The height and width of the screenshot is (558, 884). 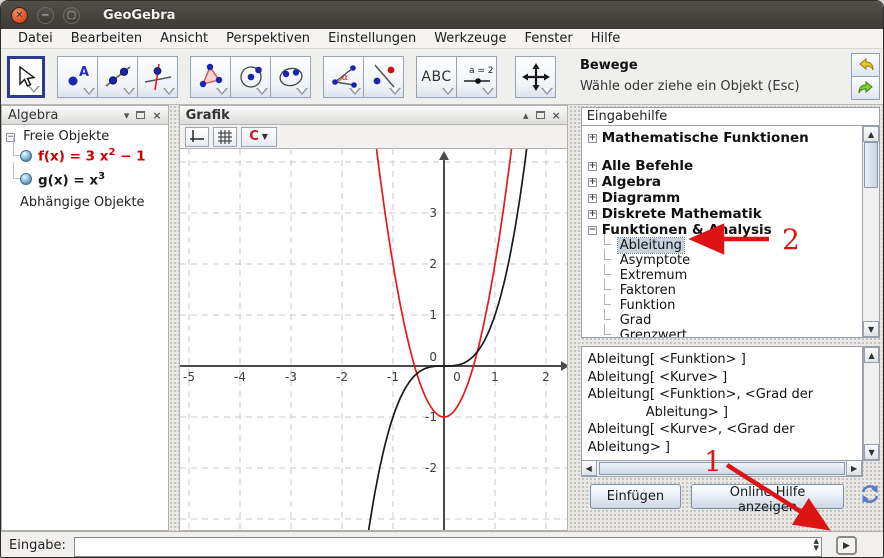 What do you see at coordinates (383, 76) in the screenshot?
I see `tool-reflect-button` at bounding box center [383, 76].